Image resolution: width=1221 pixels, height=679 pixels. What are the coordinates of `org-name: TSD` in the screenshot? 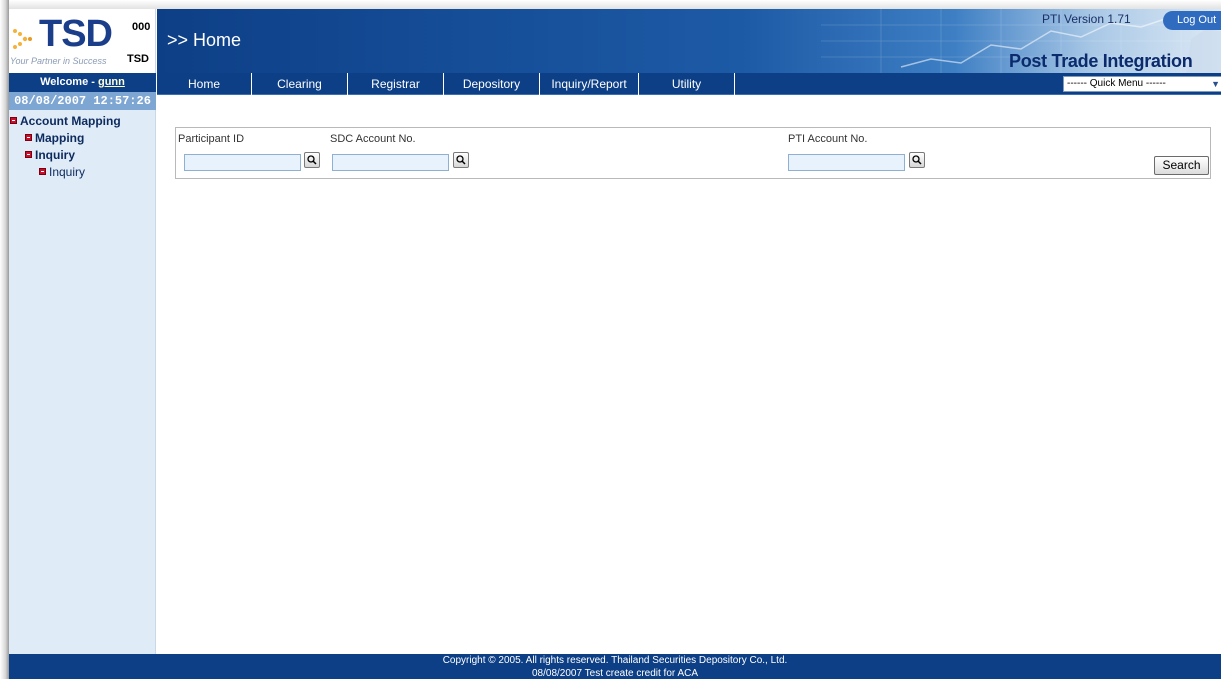 It's located at (138, 59).